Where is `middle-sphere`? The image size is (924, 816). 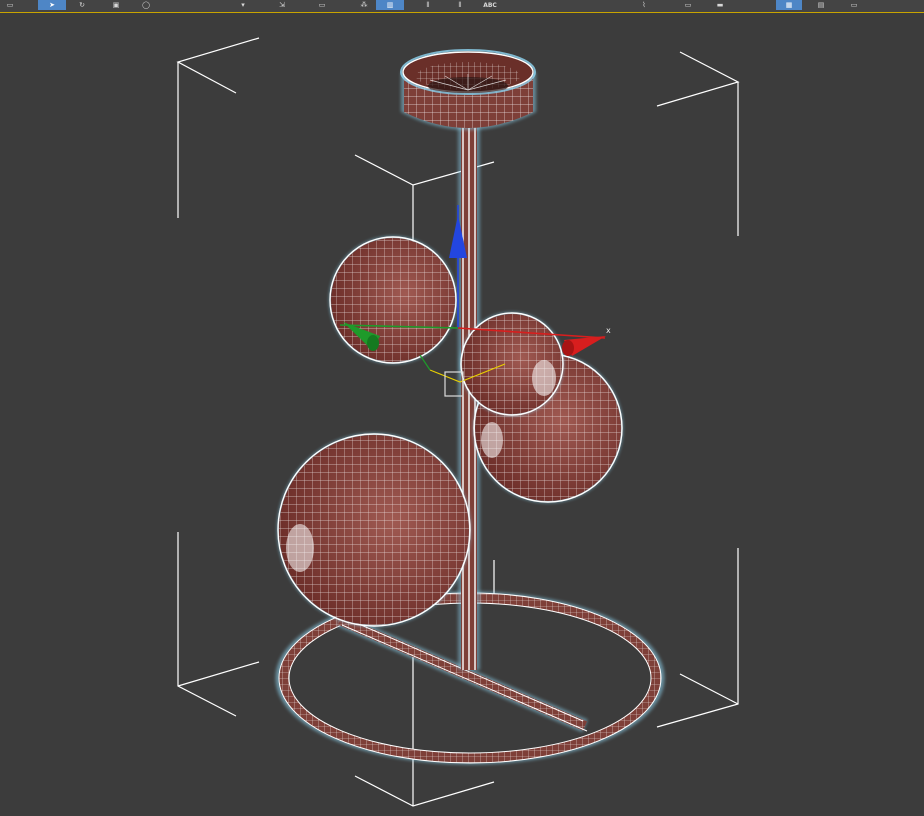
middle-sphere is located at coordinates (512, 364).